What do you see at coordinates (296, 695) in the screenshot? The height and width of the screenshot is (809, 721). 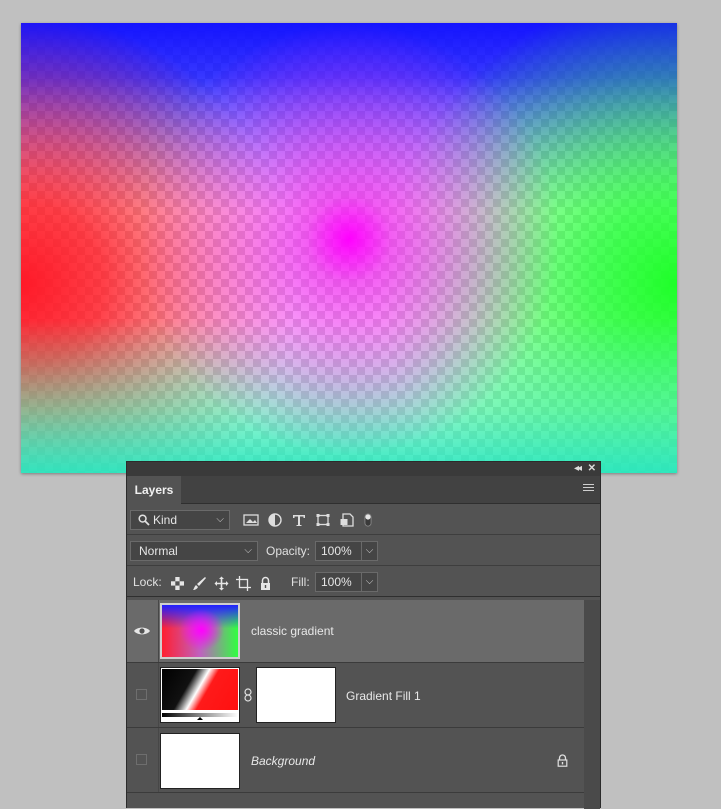 I see `layer-mask-thumbnail` at bounding box center [296, 695].